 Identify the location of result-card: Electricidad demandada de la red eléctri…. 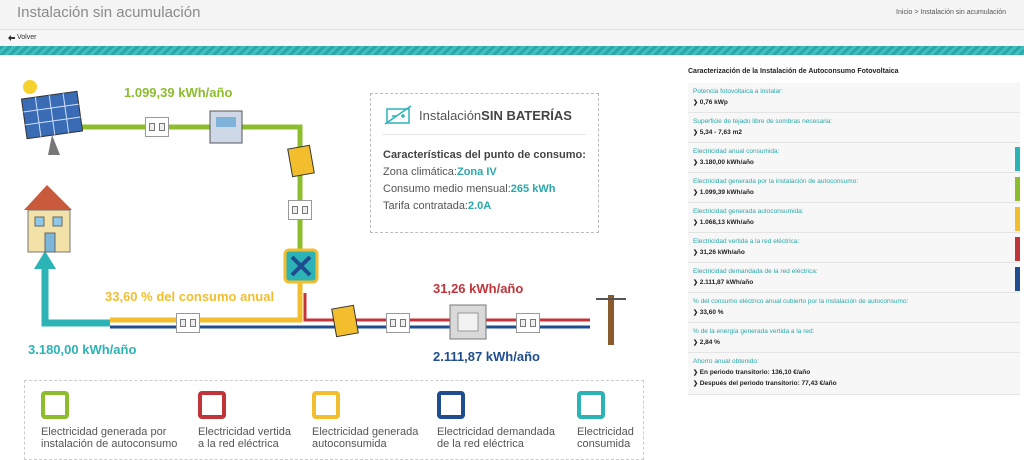
(854, 278).